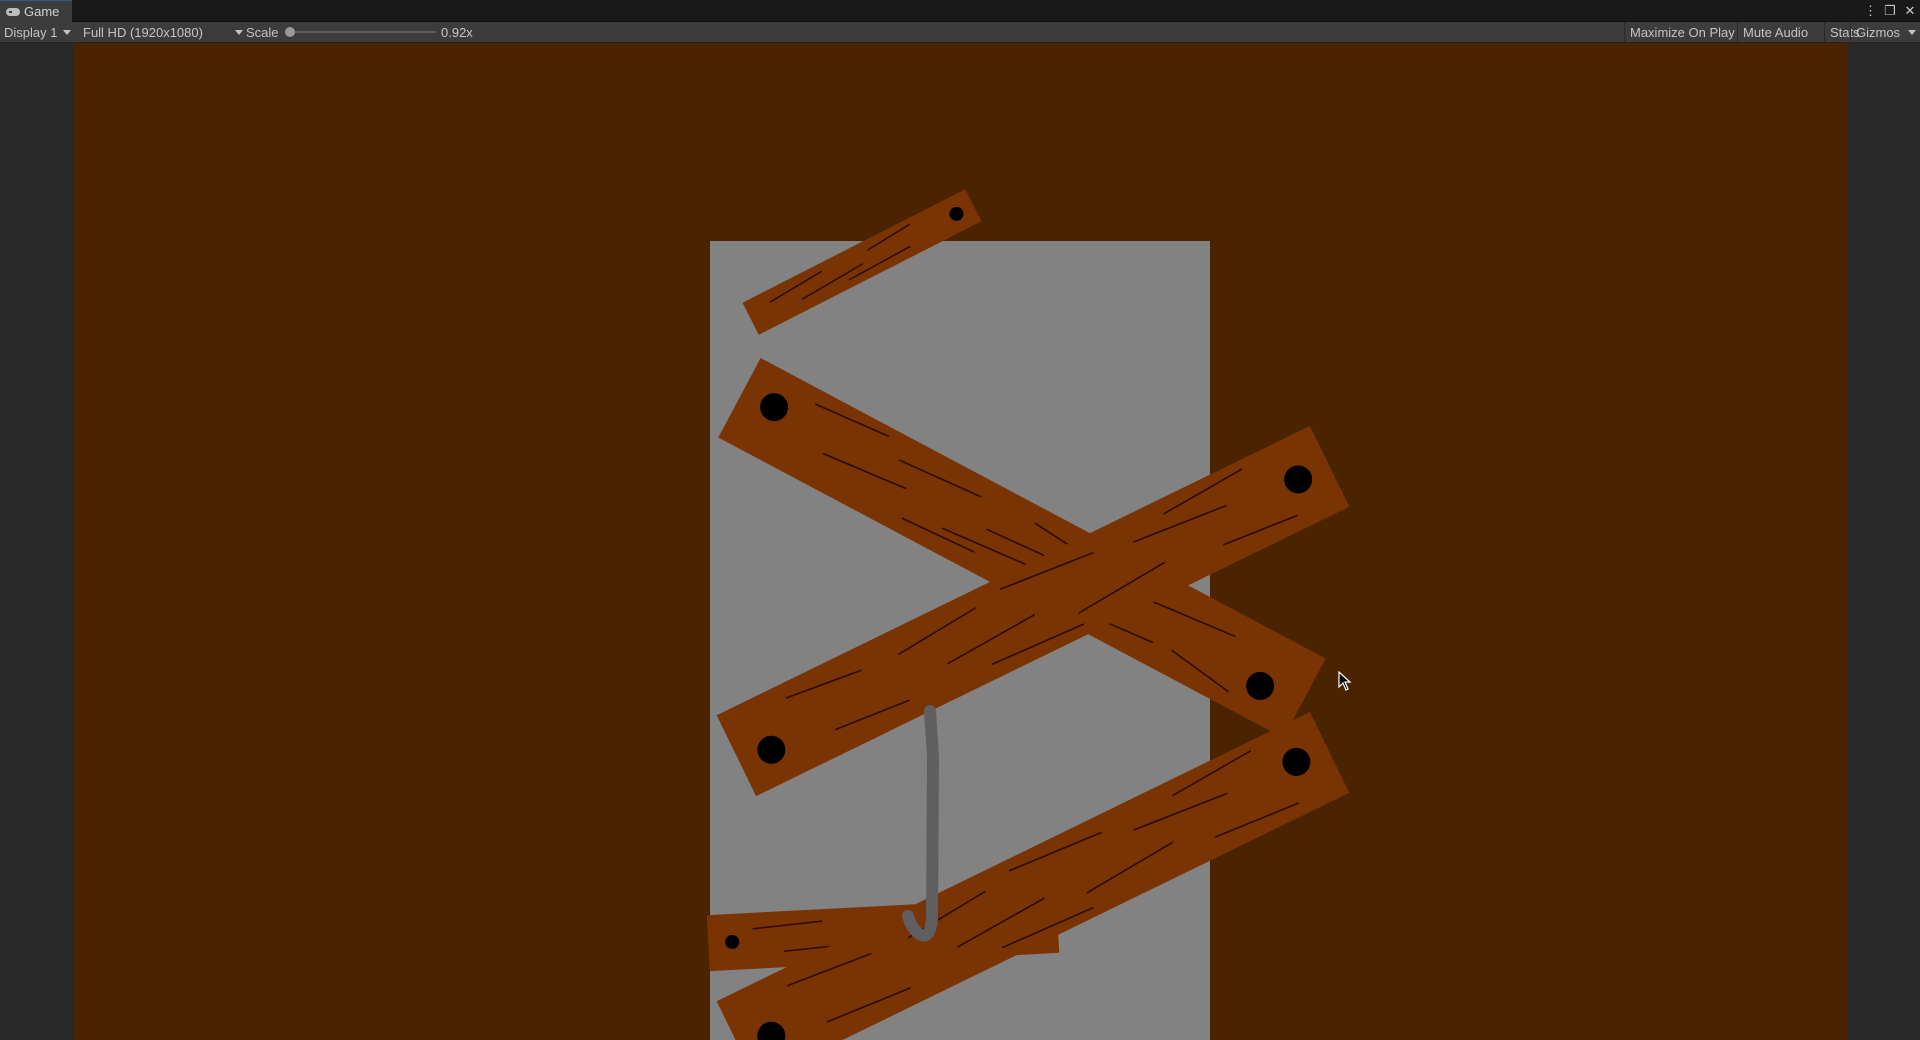 The width and height of the screenshot is (1920, 1040). I want to click on mute-audio-button: Mute Audio, so click(1775, 32).